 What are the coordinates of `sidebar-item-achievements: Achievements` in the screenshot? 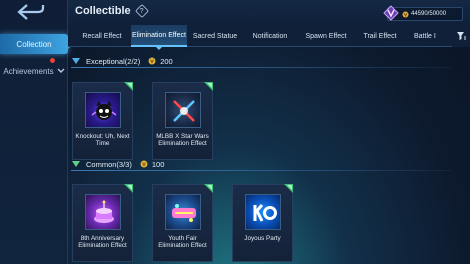 It's located at (34, 71).